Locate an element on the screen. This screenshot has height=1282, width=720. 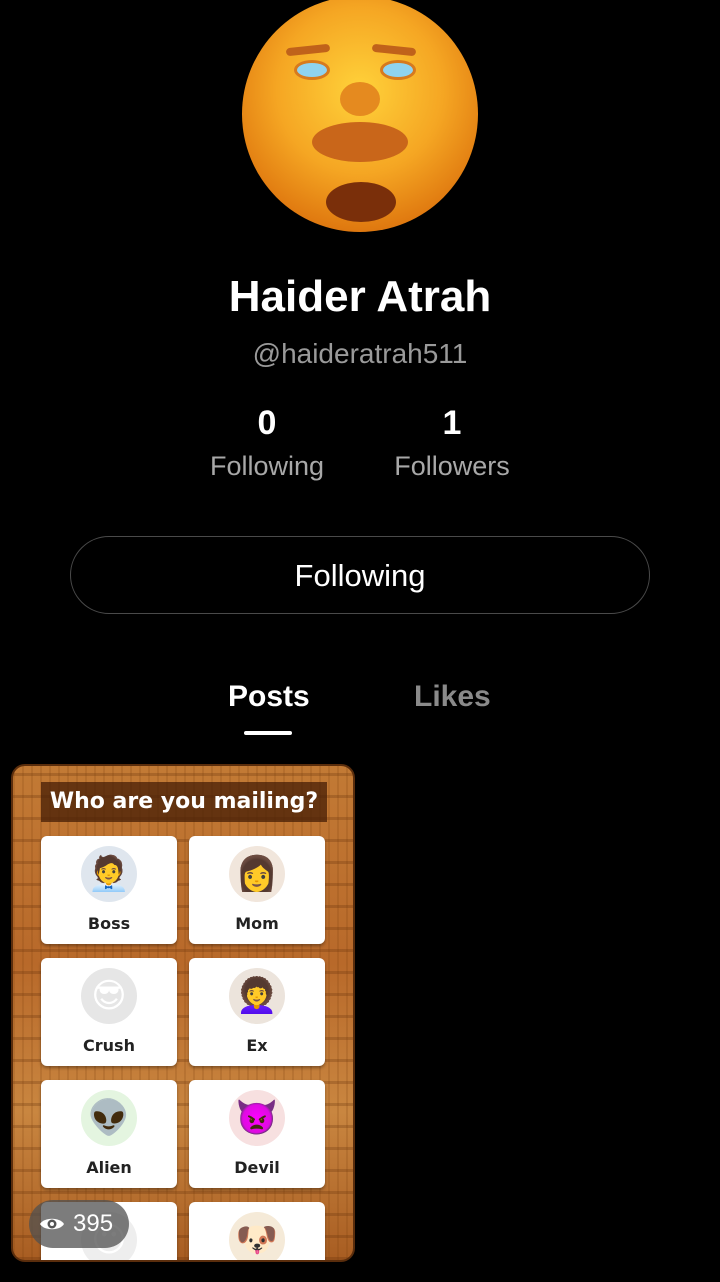
following-count: 0 is located at coordinates (267, 423).